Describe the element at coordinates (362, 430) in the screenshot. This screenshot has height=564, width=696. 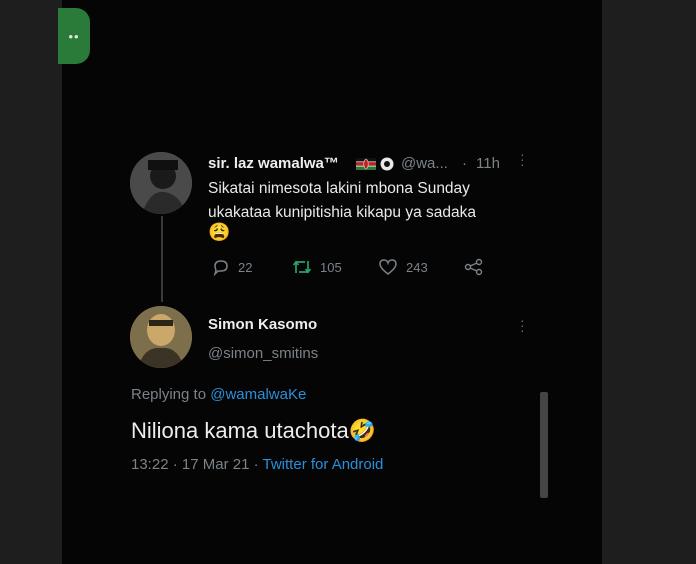
I see `reply-emoji: 🤣` at that location.